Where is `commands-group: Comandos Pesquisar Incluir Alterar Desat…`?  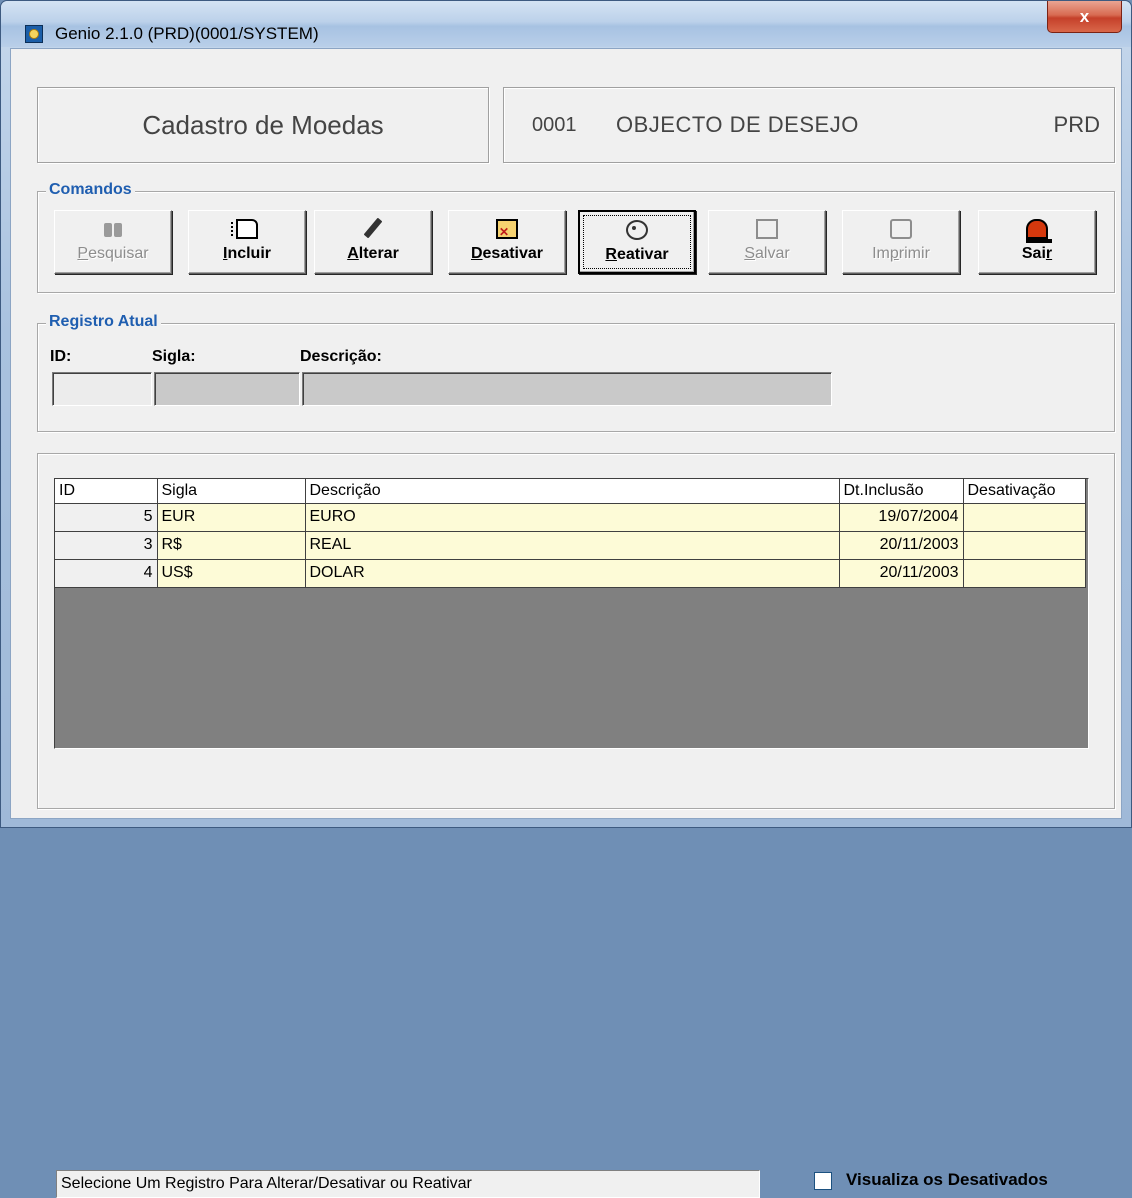
commands-group: Comandos Pesquisar Incluir Alterar Desat… is located at coordinates (576, 237).